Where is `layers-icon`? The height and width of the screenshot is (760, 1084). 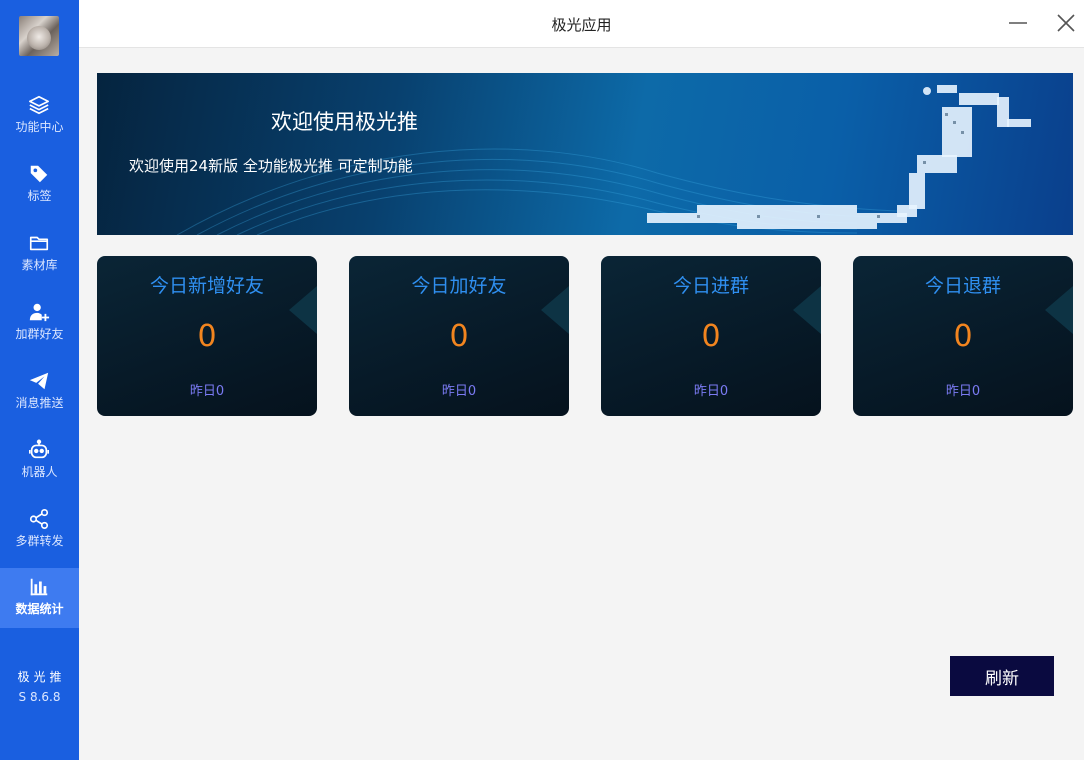 layers-icon is located at coordinates (39, 105).